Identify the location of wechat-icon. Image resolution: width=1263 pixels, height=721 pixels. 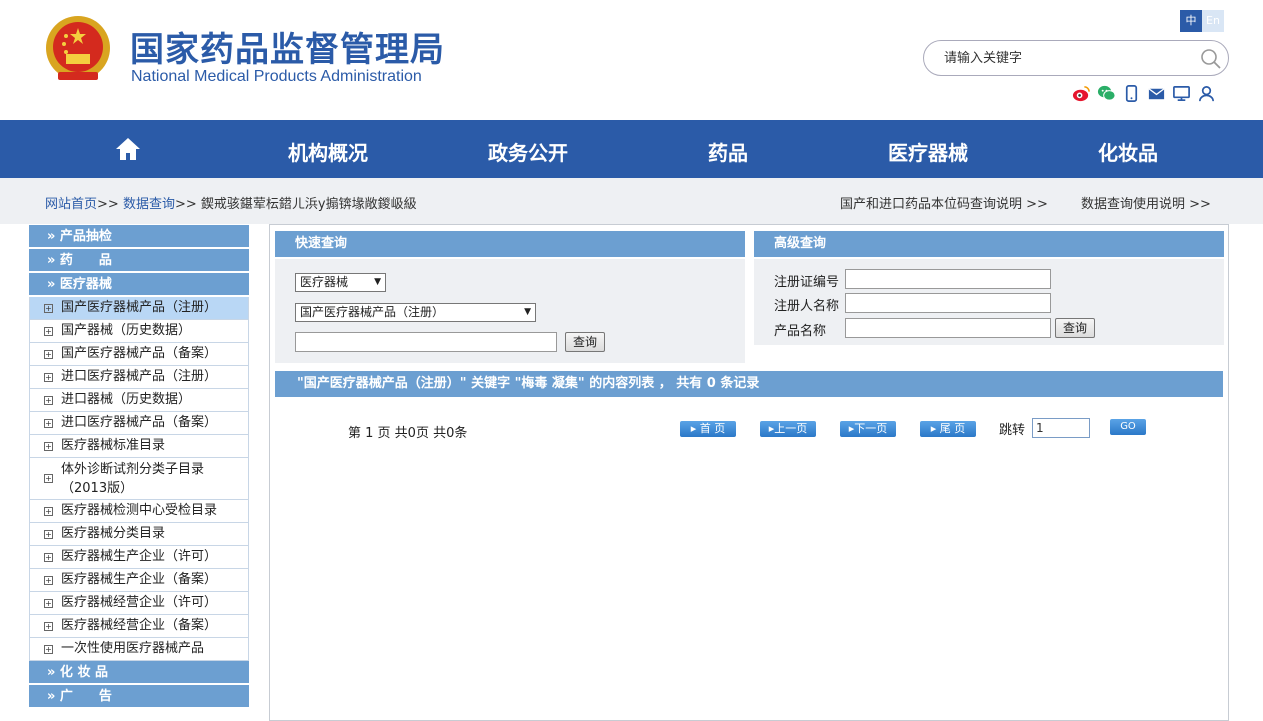
(1106, 93).